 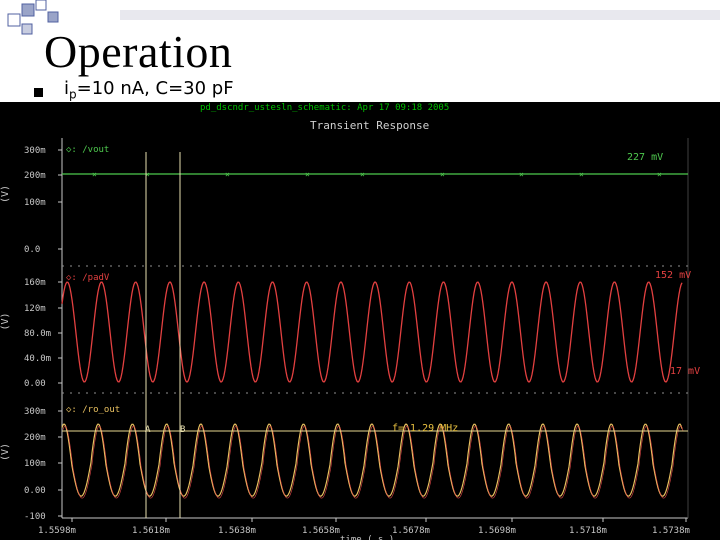 I want to click on ro-out-trace, so click(x=372, y=460).